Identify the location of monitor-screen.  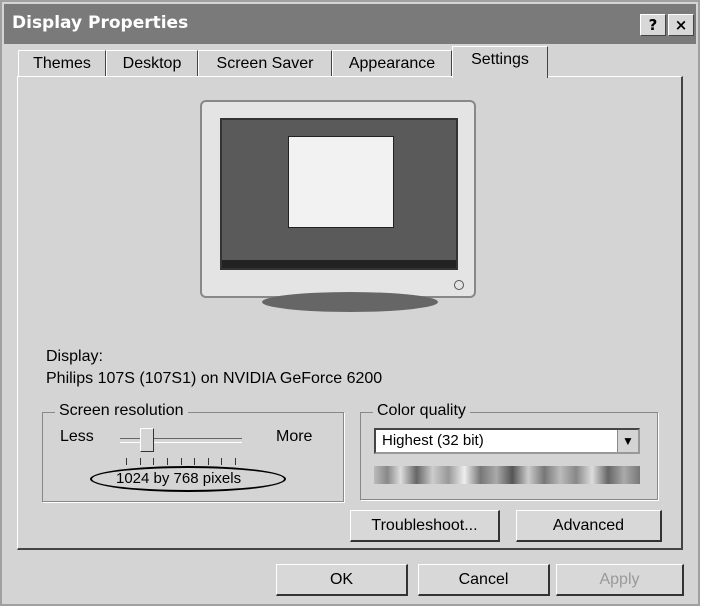
(339, 194).